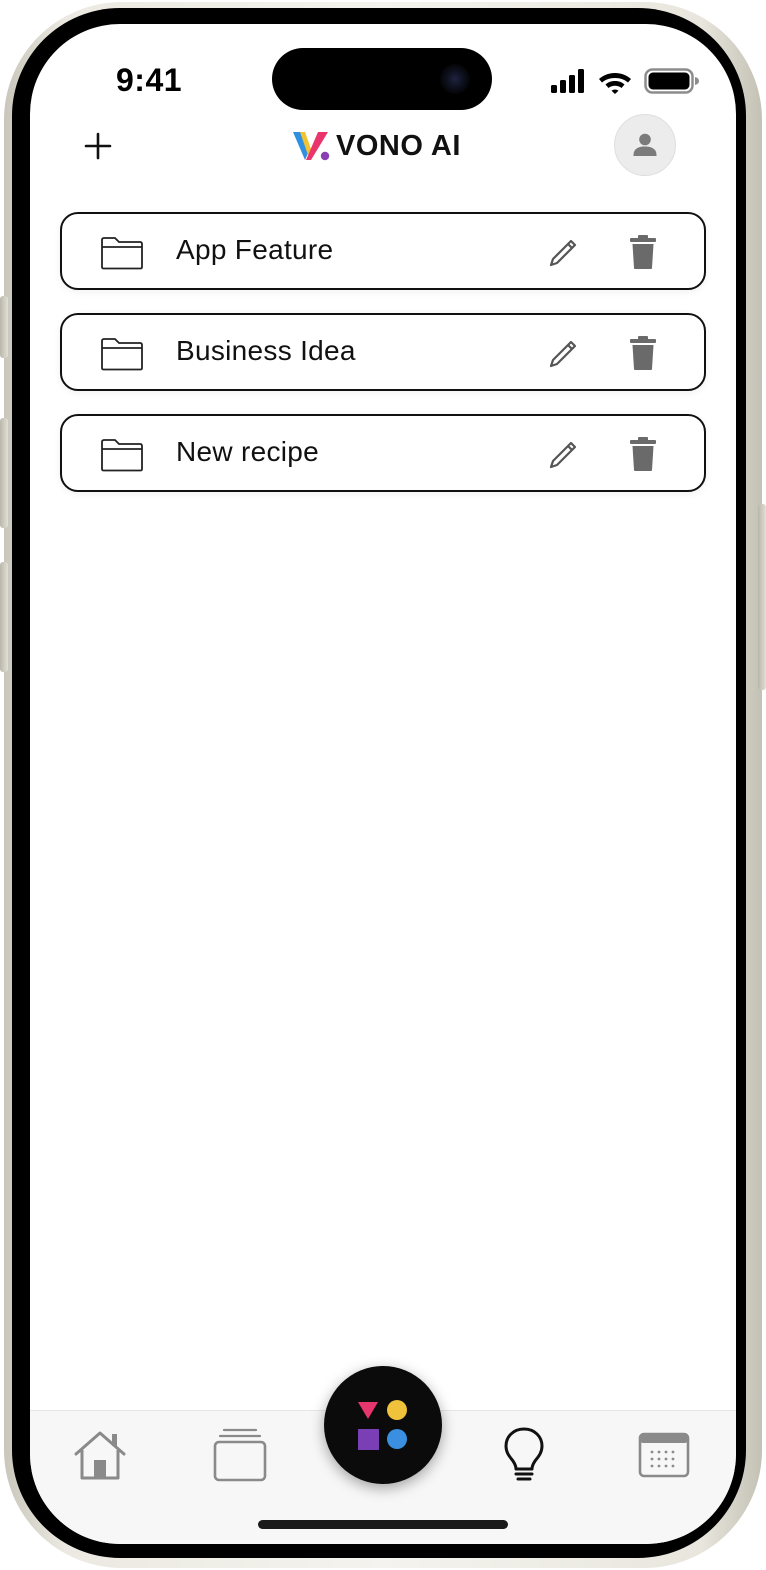  Describe the element at coordinates (762, 597) in the screenshot. I see `power-button` at that location.